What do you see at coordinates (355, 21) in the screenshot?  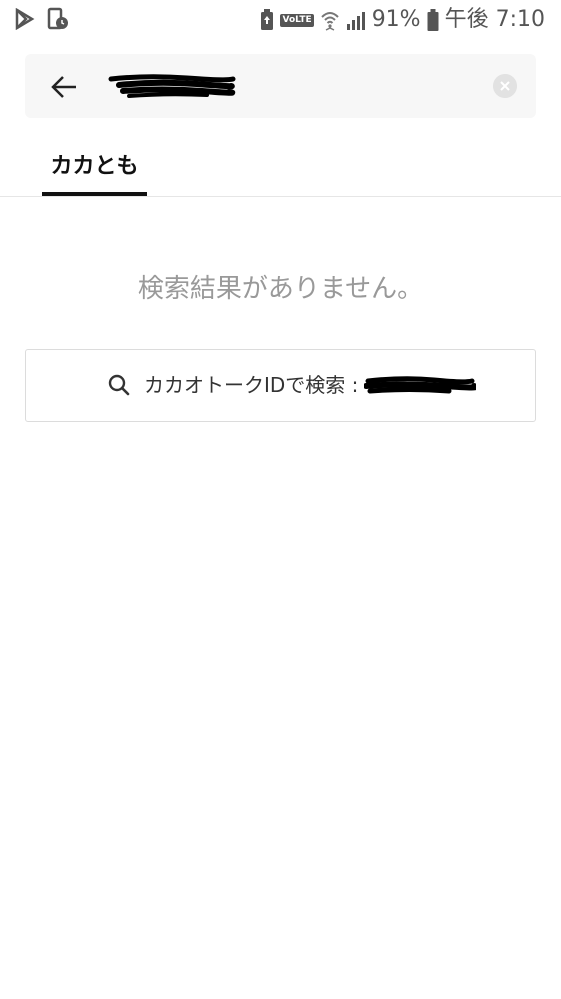 I see `signal-icon` at bounding box center [355, 21].